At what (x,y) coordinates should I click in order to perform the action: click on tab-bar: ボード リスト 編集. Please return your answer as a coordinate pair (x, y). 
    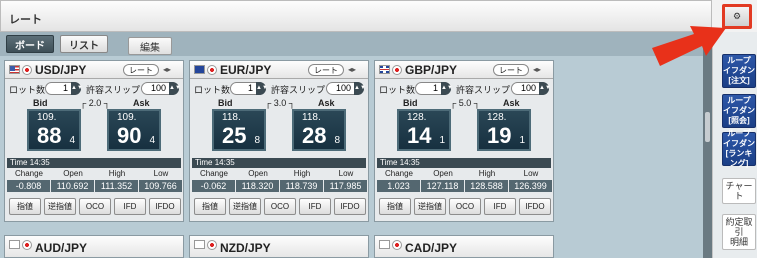
    Looking at the image, I should click on (351, 44).